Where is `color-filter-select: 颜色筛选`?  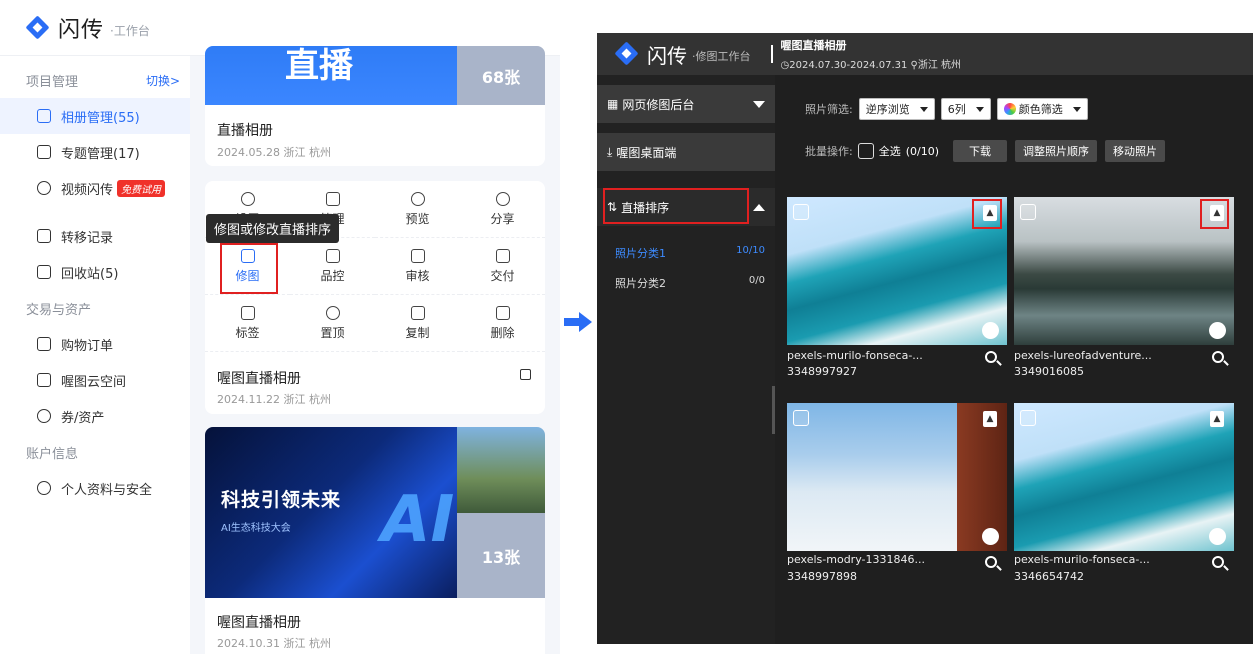 color-filter-select: 颜色筛选 is located at coordinates (1042, 109).